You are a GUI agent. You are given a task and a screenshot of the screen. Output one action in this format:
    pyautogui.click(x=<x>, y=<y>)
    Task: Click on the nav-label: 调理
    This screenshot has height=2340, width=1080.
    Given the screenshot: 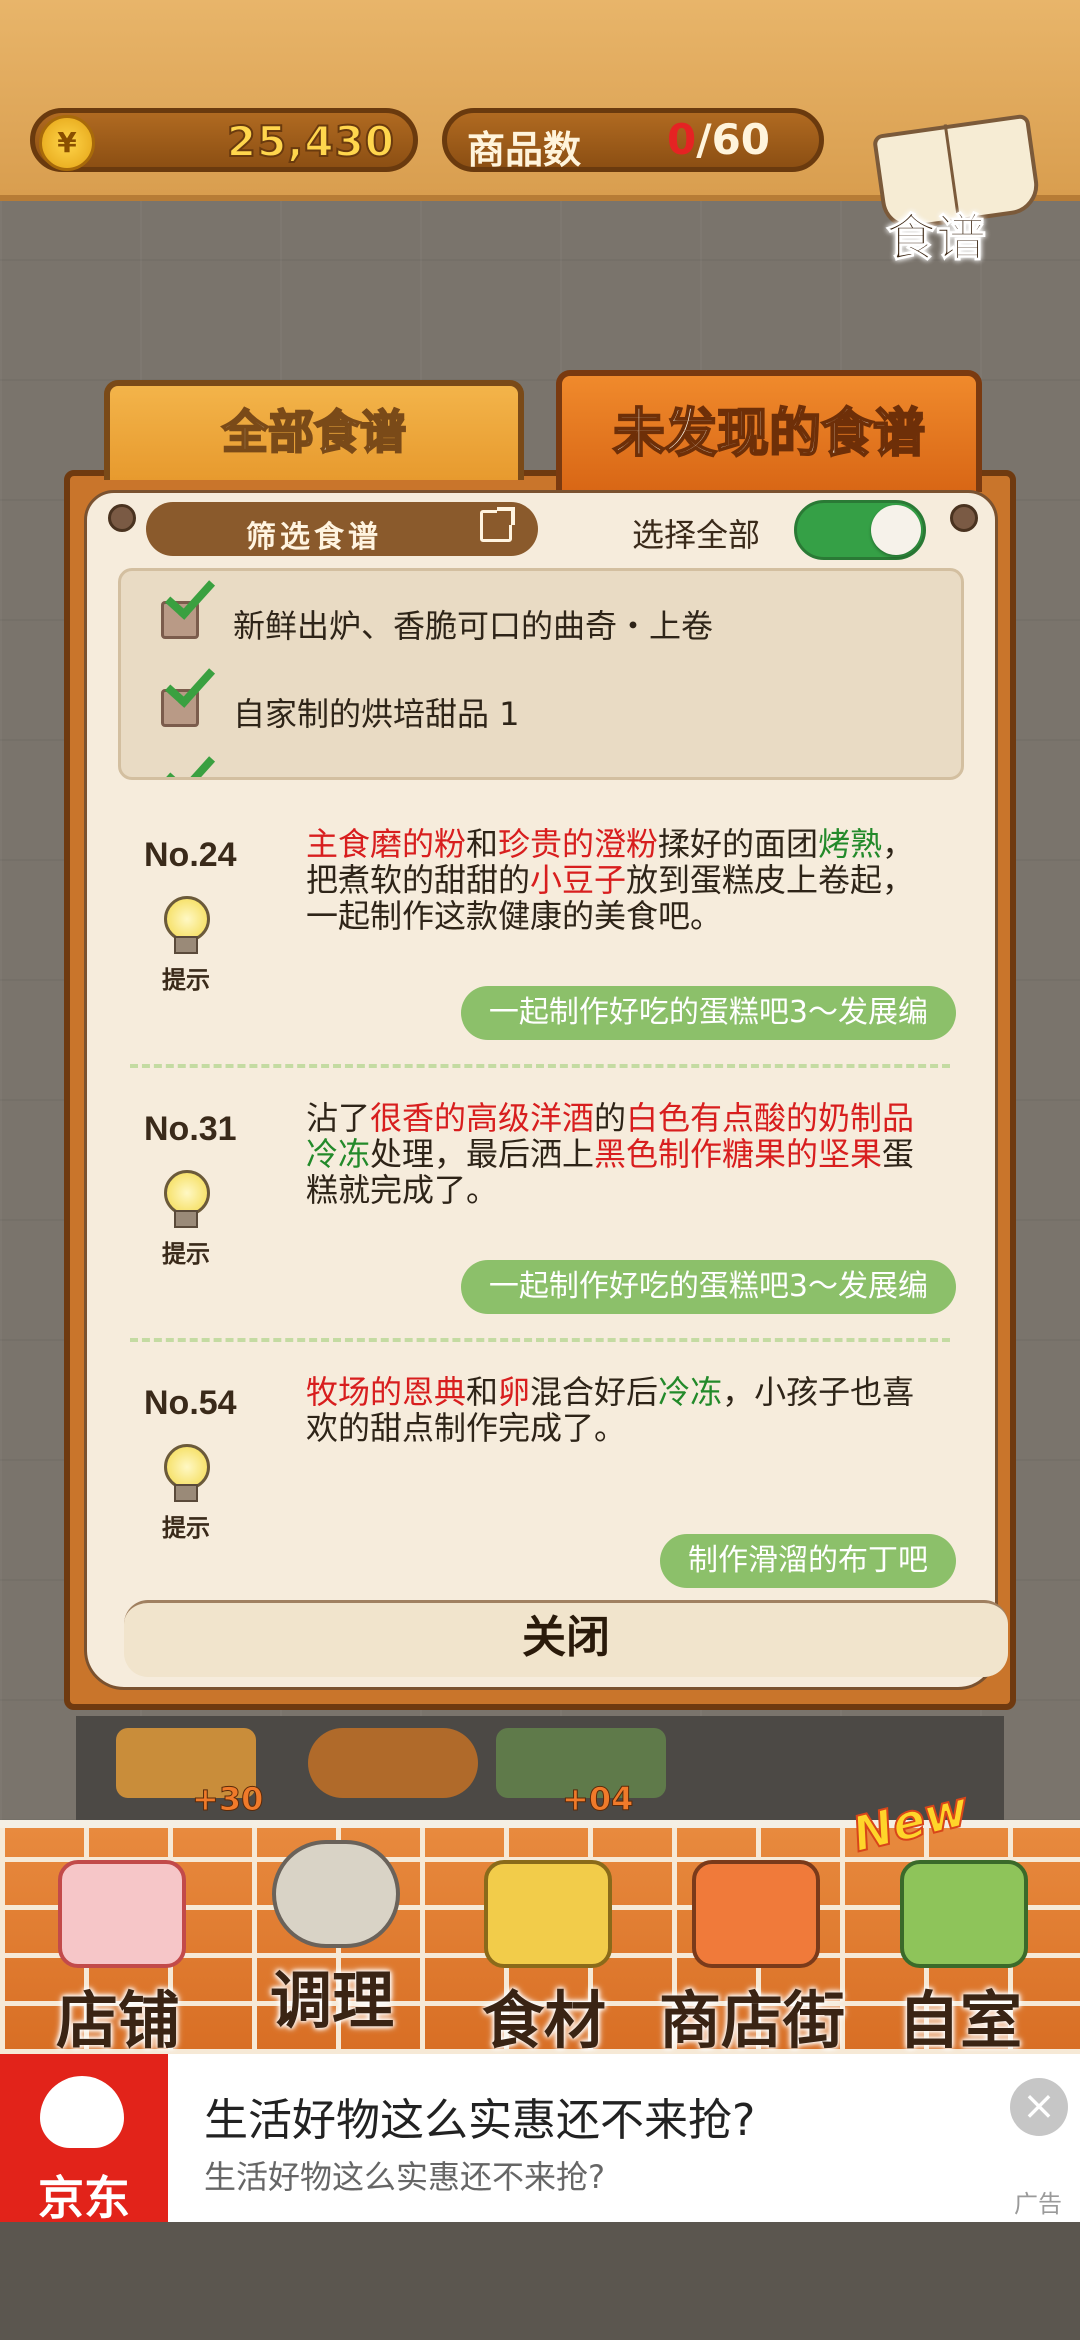 What is the action you would take?
    pyautogui.click(x=331, y=2000)
    